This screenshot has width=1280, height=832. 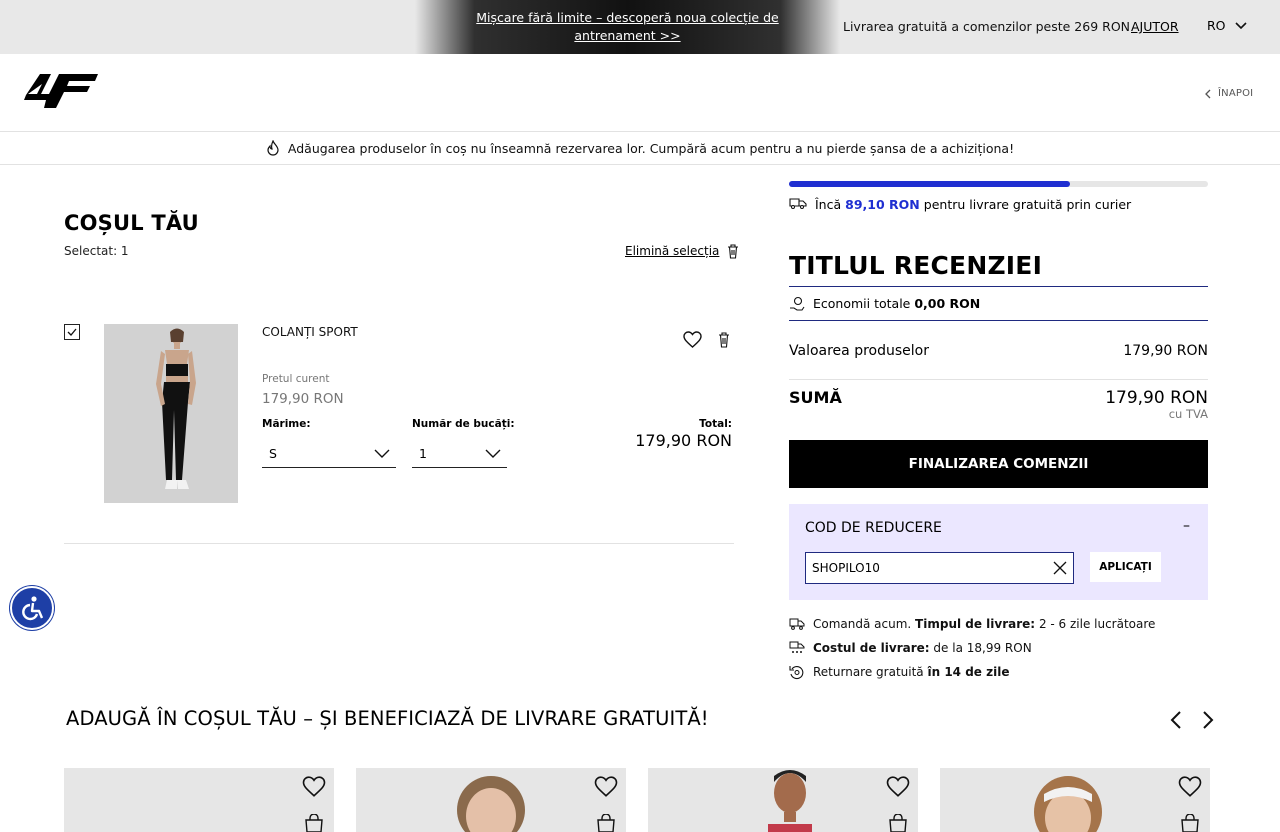 I want to click on vat-note: cu TVA, so click(x=1188, y=414).